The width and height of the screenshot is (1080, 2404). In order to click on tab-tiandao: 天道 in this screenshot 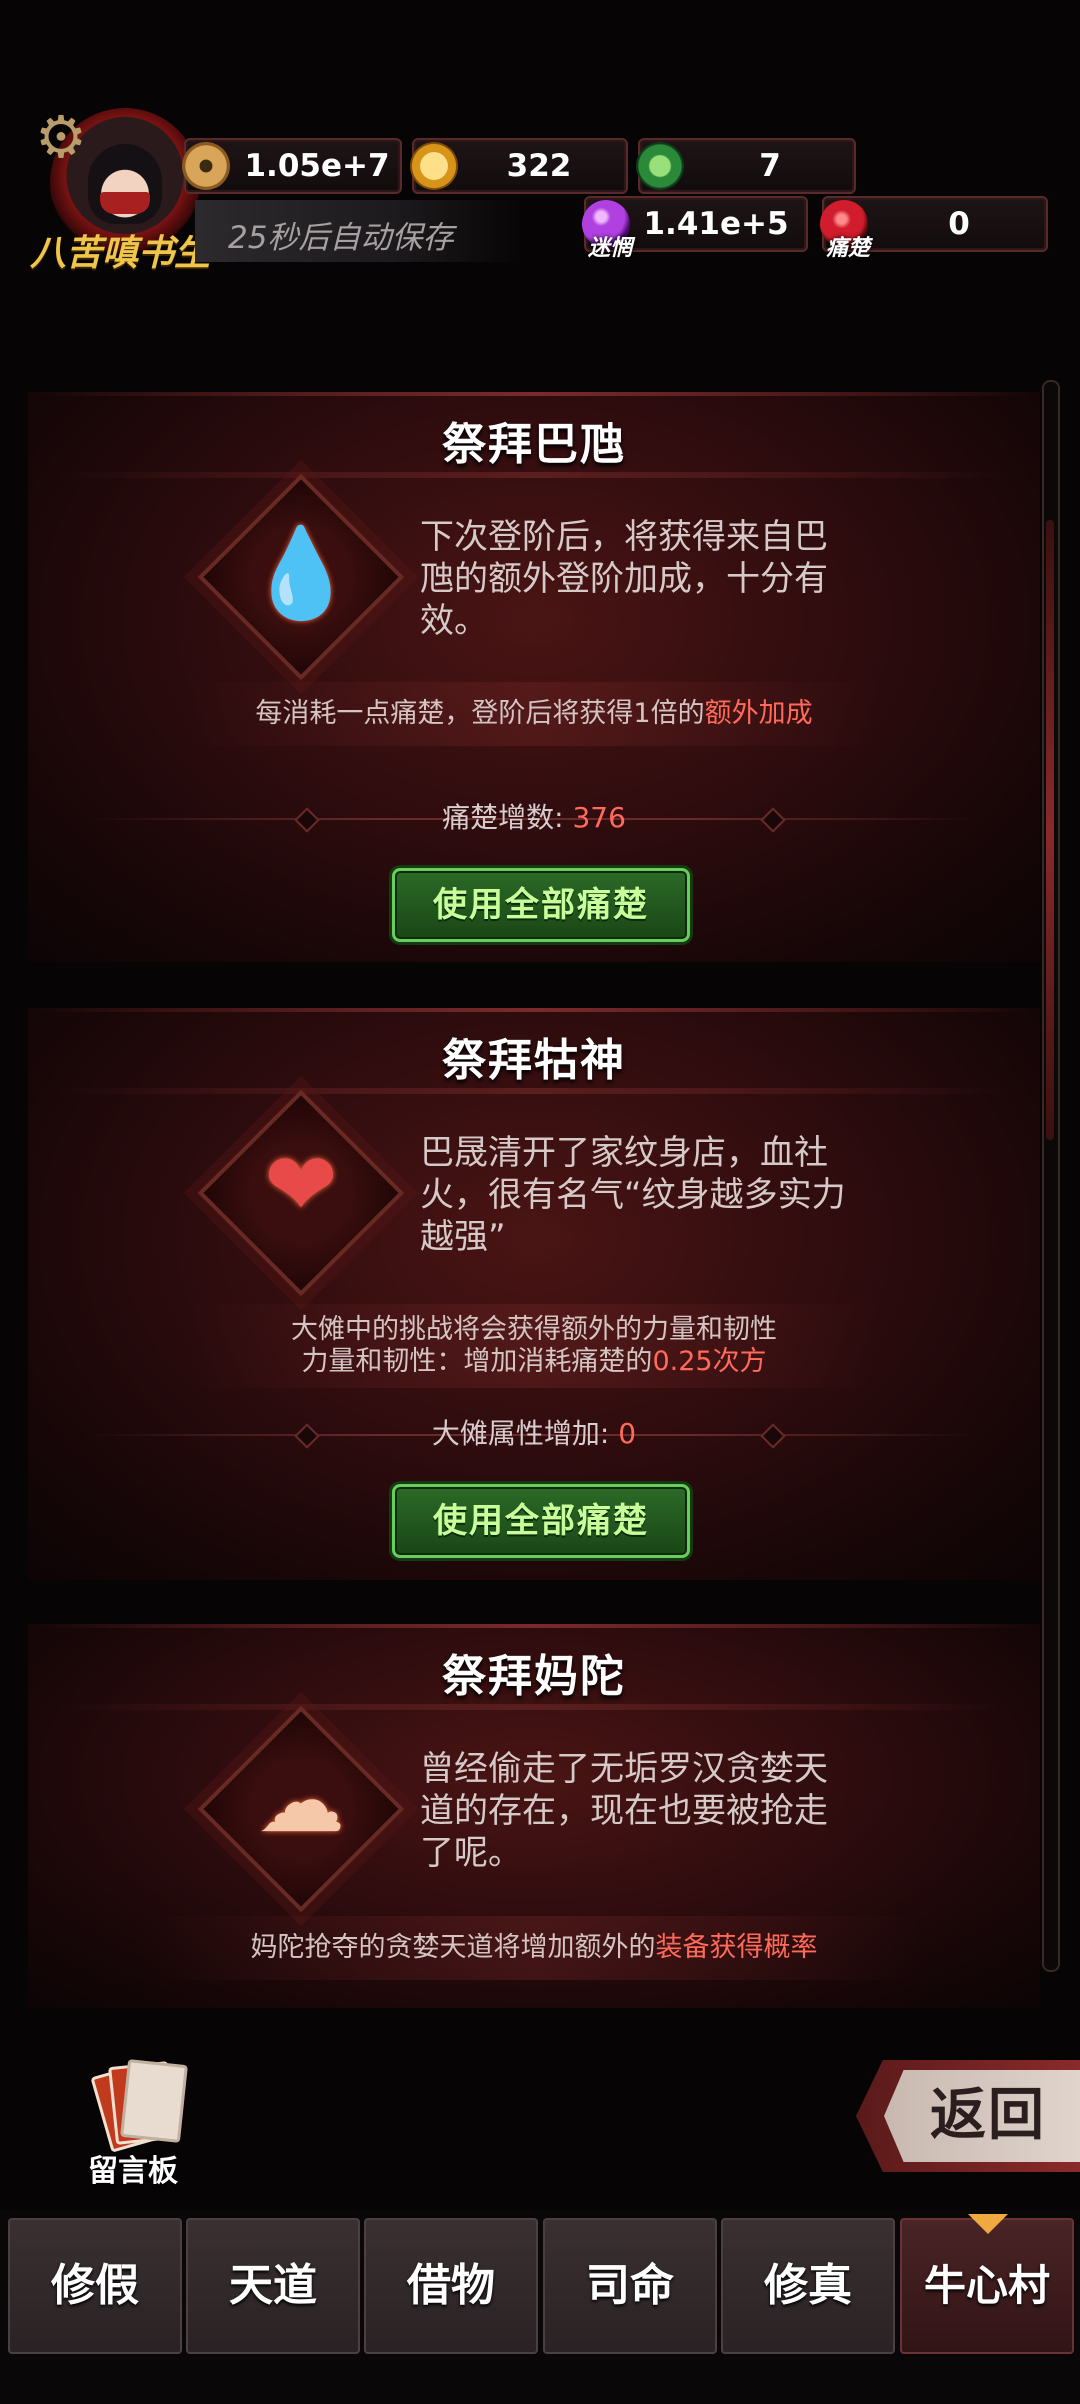, I will do `click(273, 2286)`.